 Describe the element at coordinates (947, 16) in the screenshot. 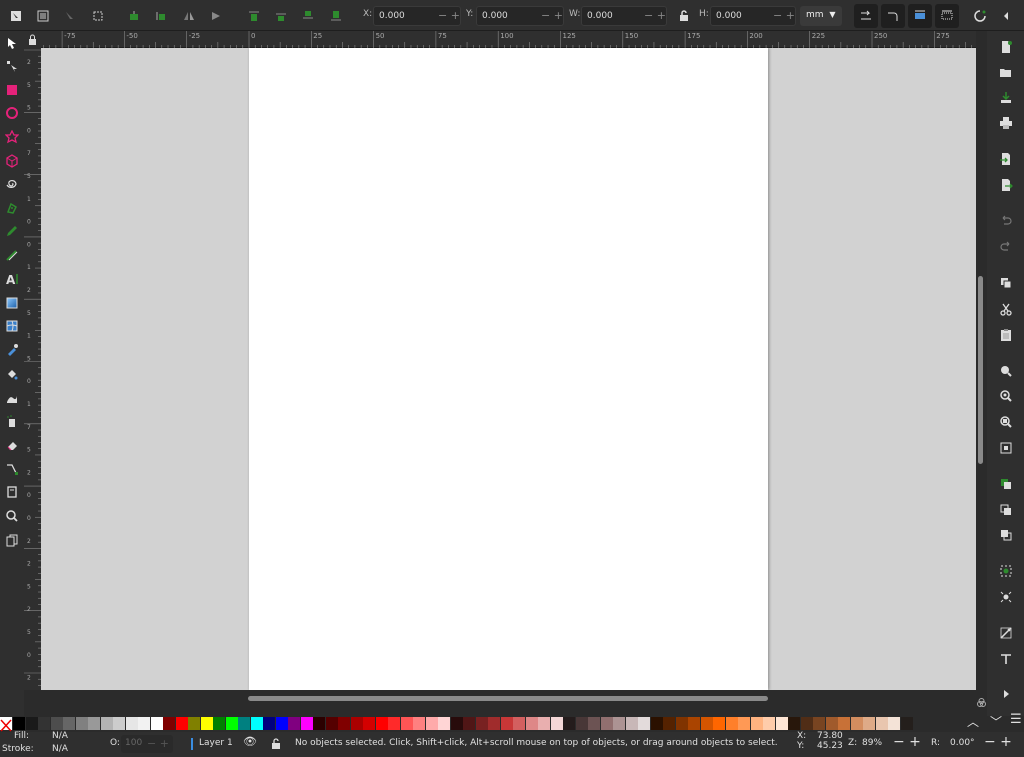

I see `transform-patterns-button` at that location.